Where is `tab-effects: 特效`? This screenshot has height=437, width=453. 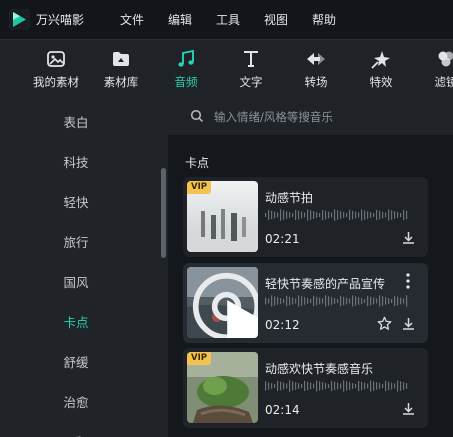
tab-effects: 特效 is located at coordinates (381, 69).